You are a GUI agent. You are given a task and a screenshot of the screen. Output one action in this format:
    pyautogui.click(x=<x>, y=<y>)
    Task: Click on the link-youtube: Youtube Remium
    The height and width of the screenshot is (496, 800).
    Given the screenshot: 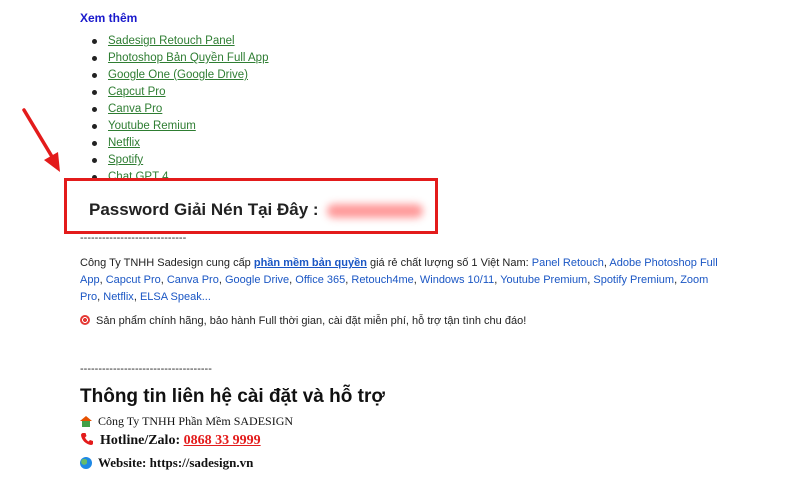 What is the action you would take?
    pyautogui.click(x=152, y=126)
    